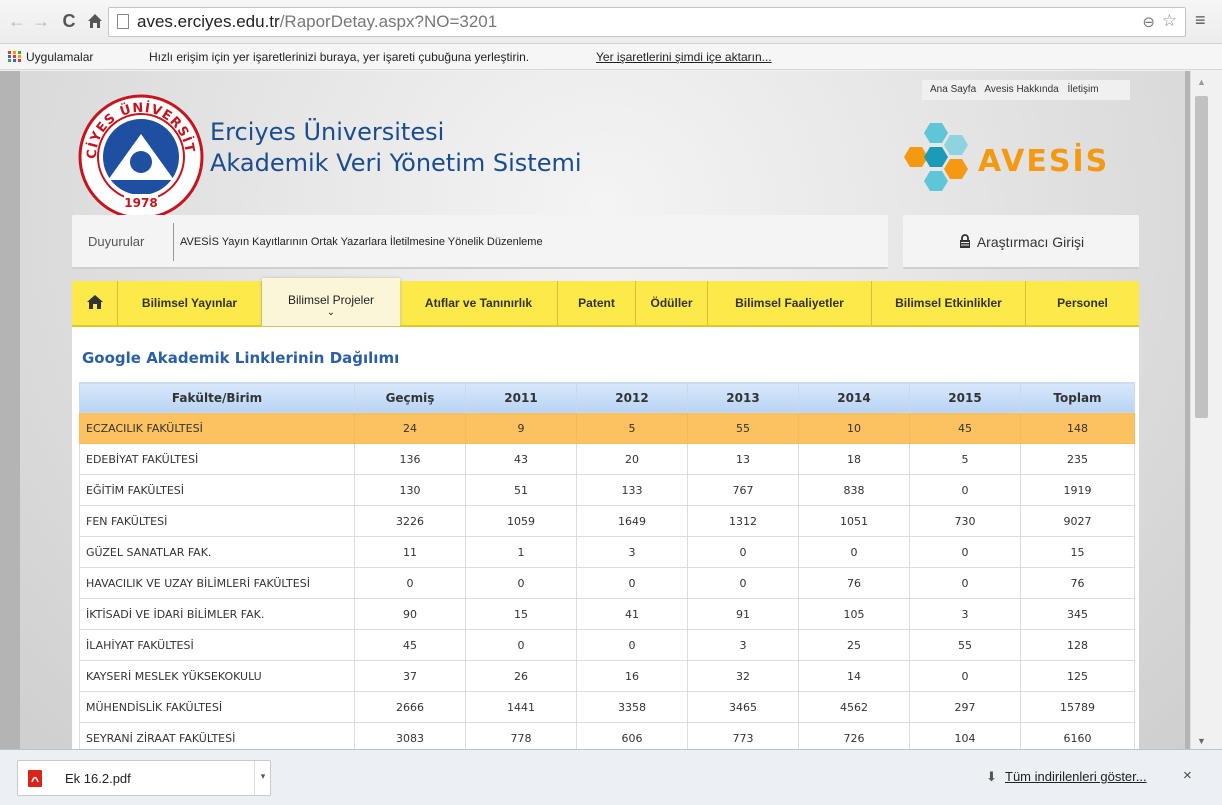 The image size is (1222, 805). I want to click on count-cell: 606, so click(632, 735).